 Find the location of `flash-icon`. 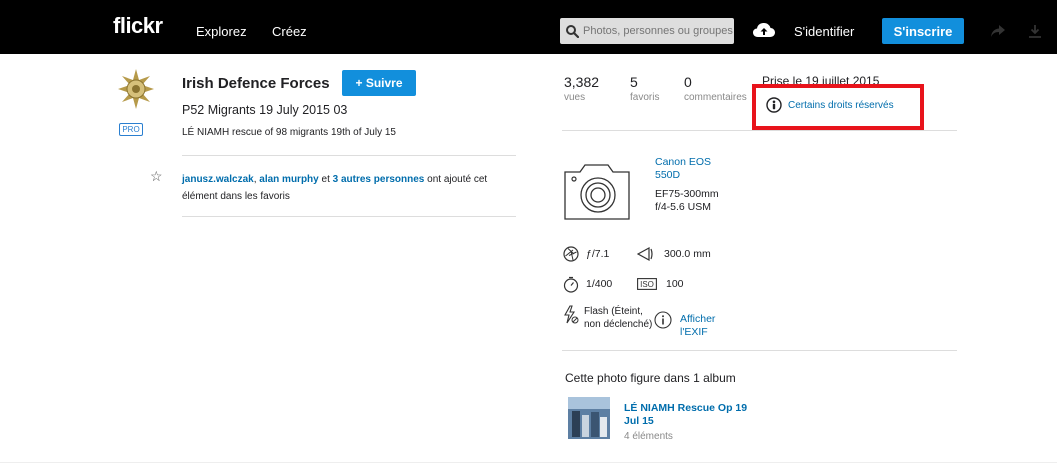

flash-icon is located at coordinates (571, 314).